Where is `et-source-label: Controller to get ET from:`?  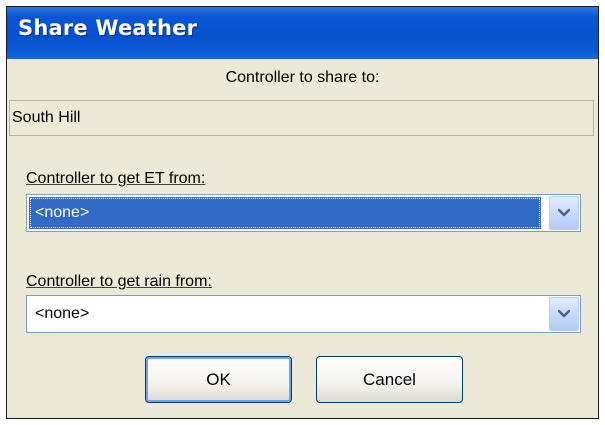
et-source-label: Controller to get ET from: is located at coordinates (116, 178).